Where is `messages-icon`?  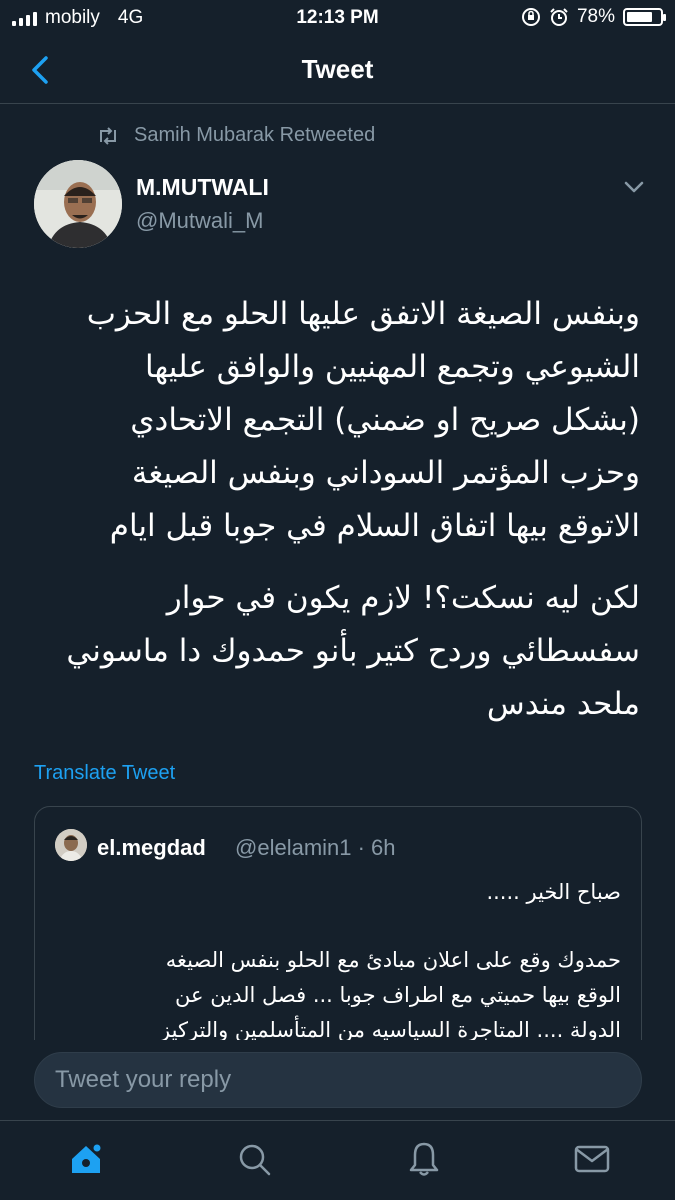 messages-icon is located at coordinates (592, 1159).